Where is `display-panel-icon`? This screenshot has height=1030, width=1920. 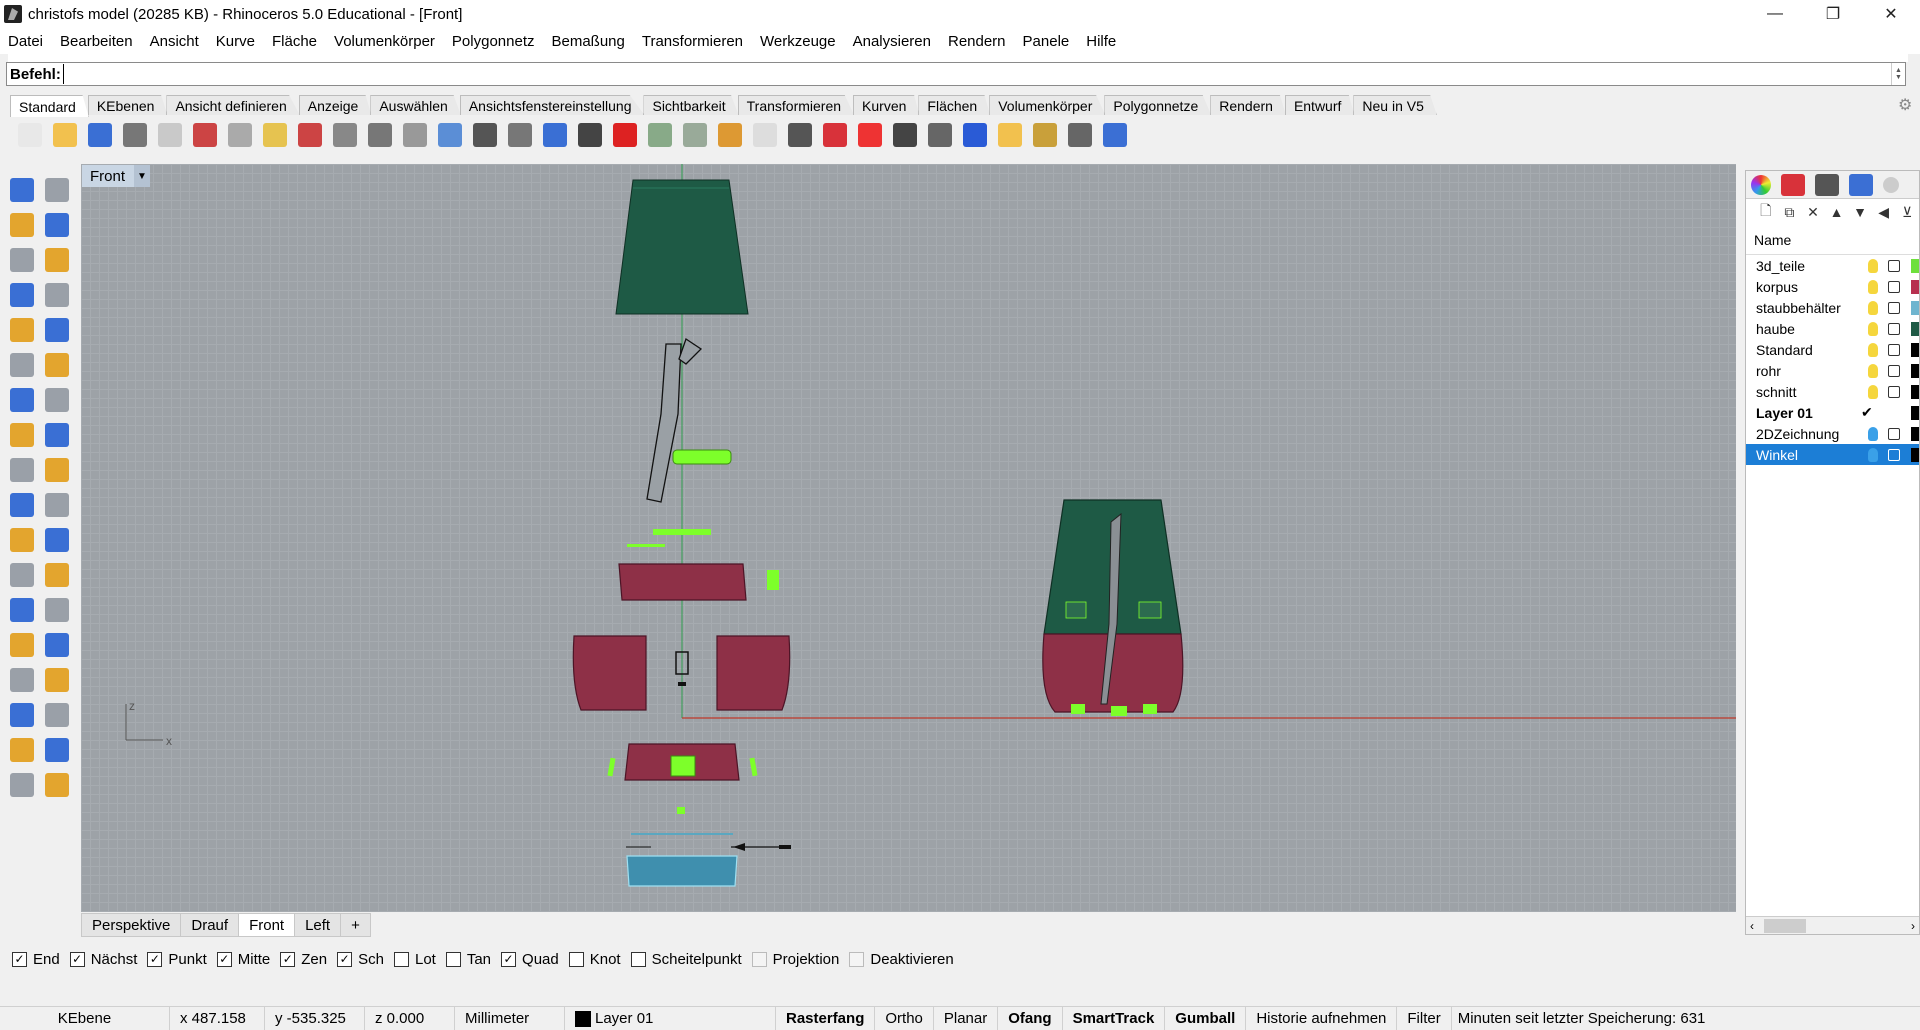 display-panel-icon is located at coordinates (1827, 184).